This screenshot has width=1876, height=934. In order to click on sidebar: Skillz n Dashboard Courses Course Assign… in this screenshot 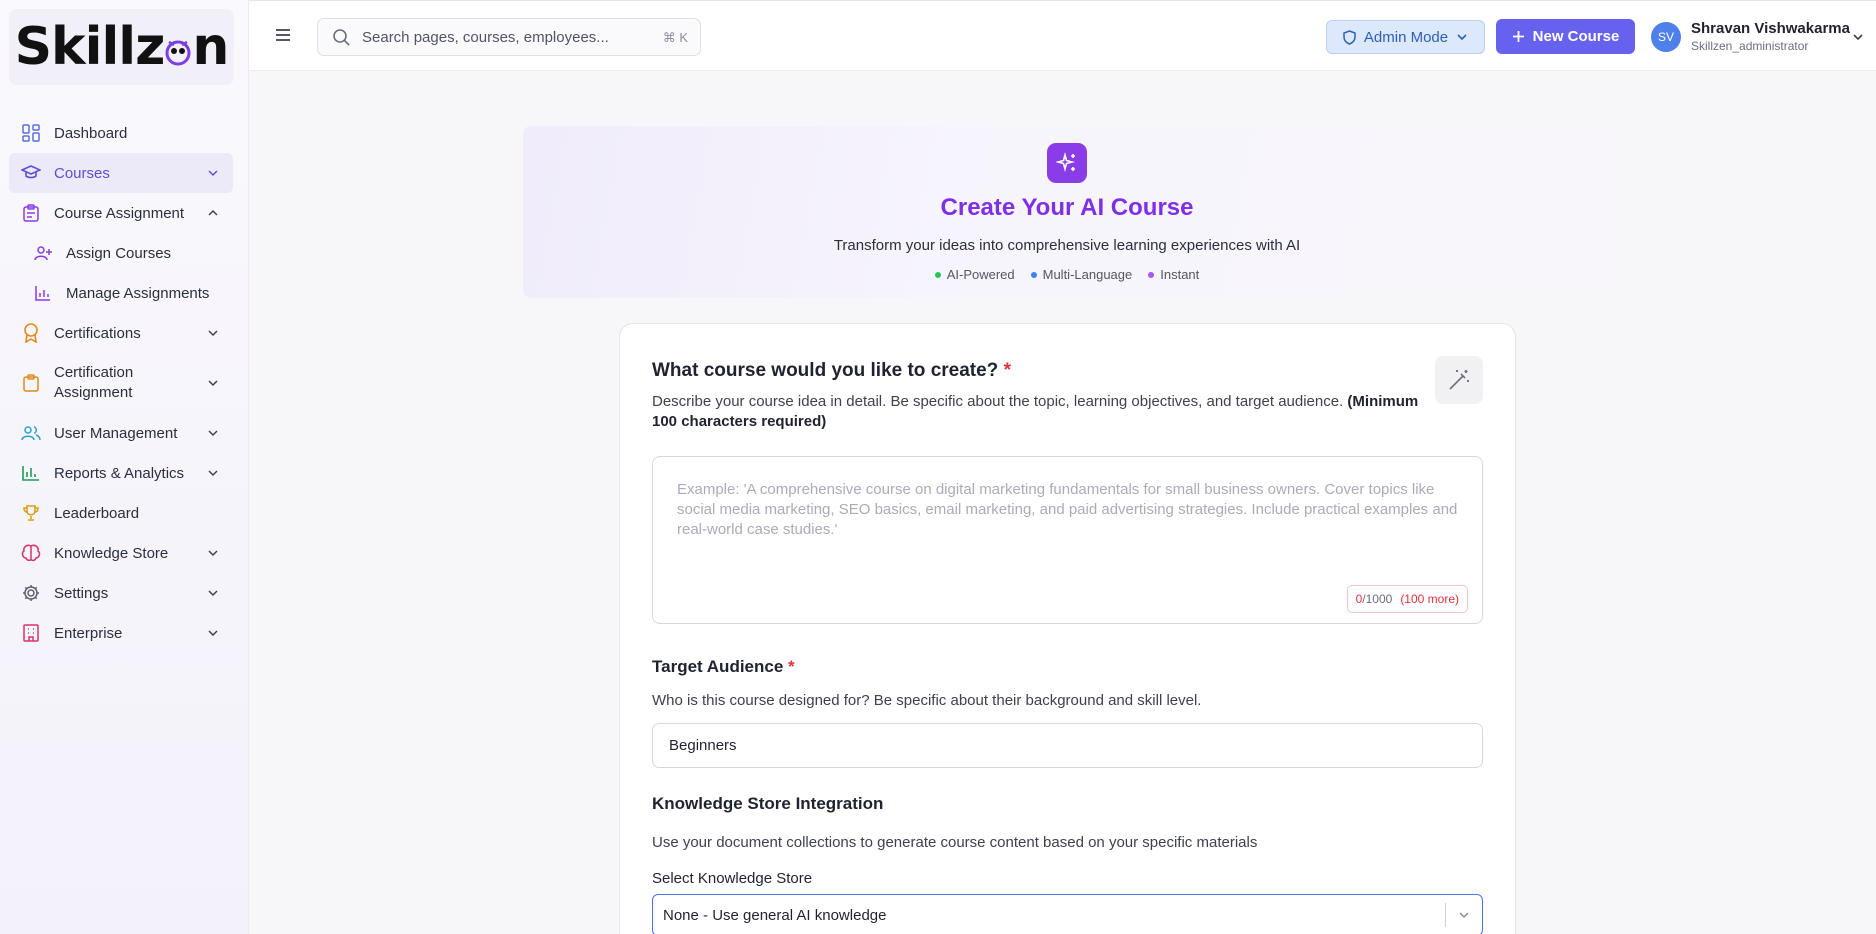, I will do `click(124, 467)`.